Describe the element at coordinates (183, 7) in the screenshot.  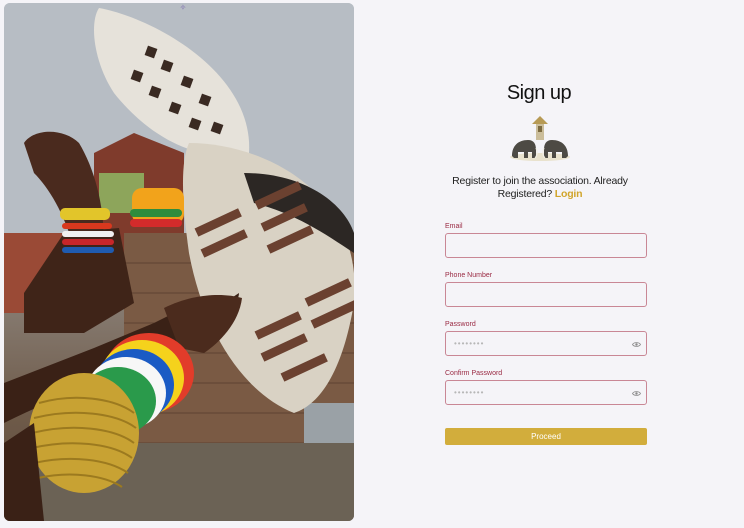
I see `sparkle-icon: ✧` at that location.